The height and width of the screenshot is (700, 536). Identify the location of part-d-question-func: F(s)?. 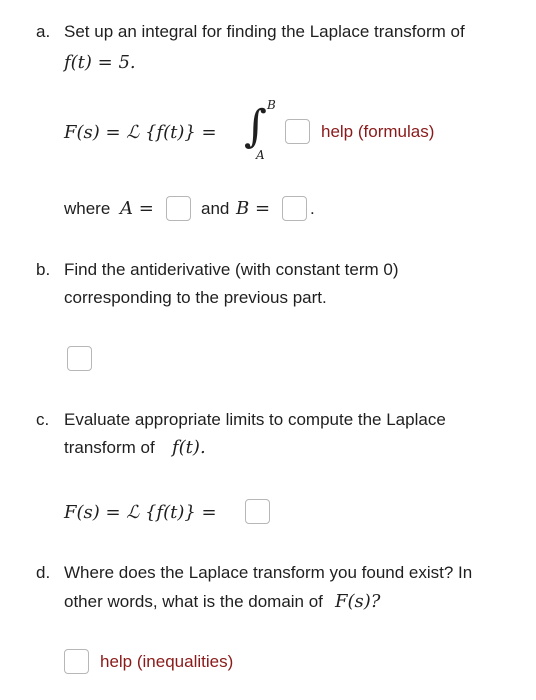
(358, 601).